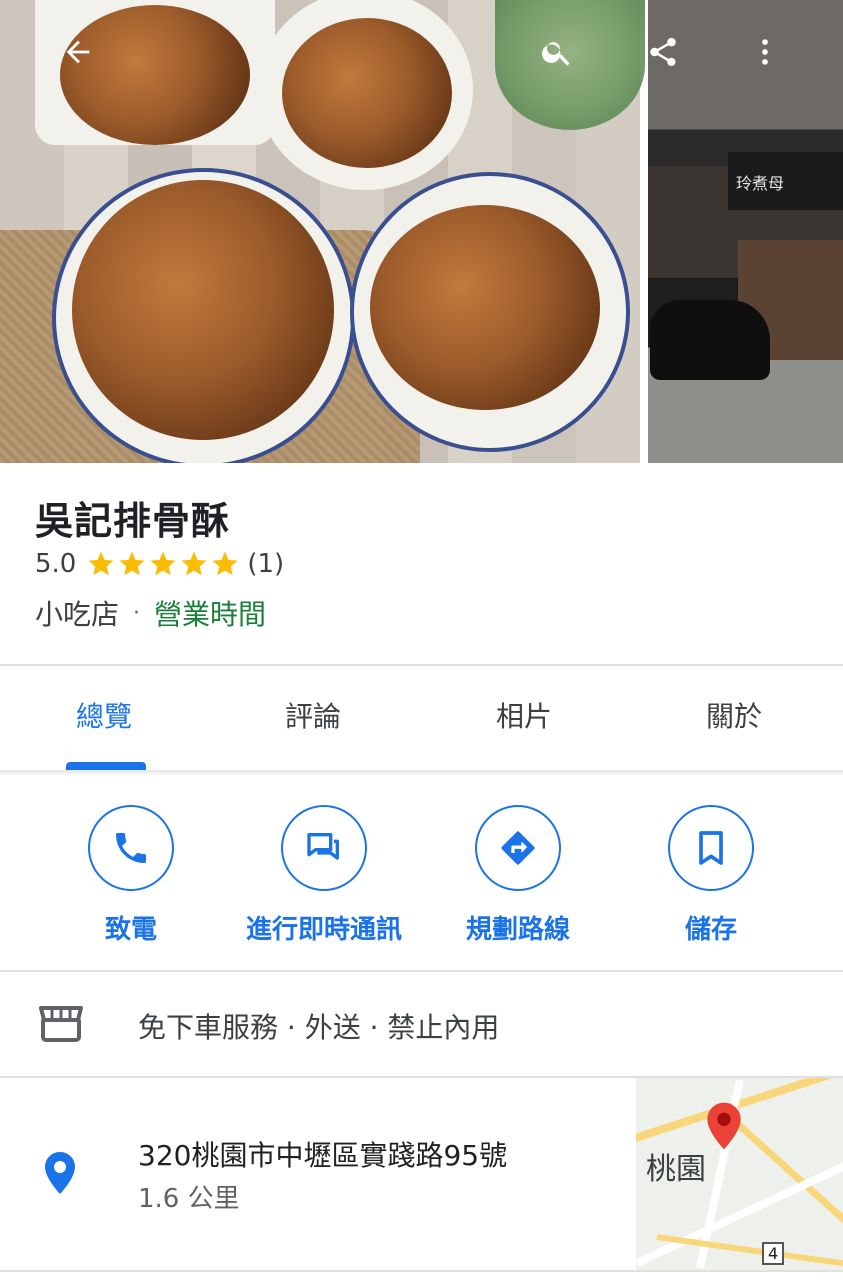 The width and height of the screenshot is (843, 1280). What do you see at coordinates (734, 715) in the screenshot?
I see `tab-about: 關於` at bounding box center [734, 715].